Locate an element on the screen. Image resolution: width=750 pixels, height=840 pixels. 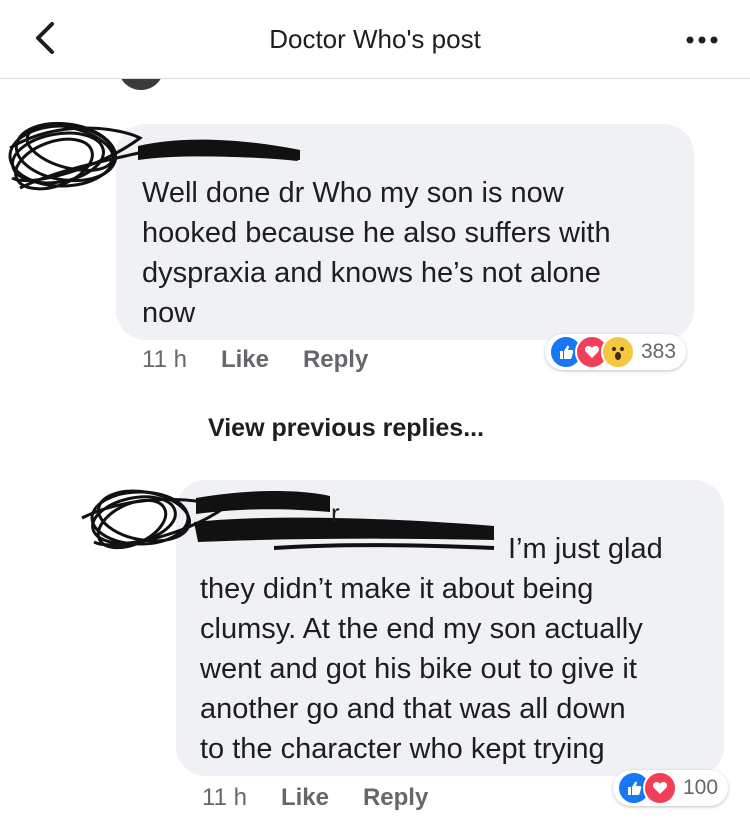
redacted-name-fragment: r is located at coordinates (335, 513).